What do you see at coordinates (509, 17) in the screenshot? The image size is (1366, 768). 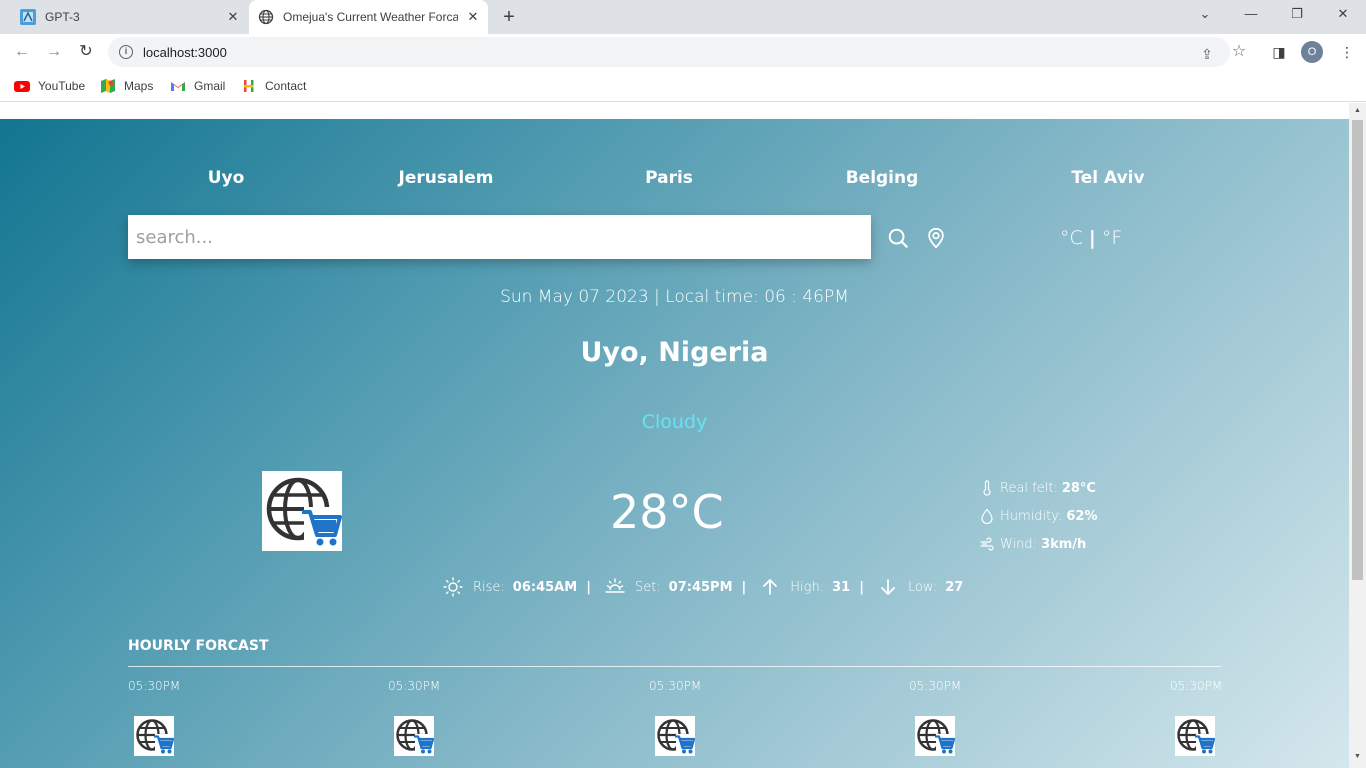 I see `new-tab-icon: +` at bounding box center [509, 17].